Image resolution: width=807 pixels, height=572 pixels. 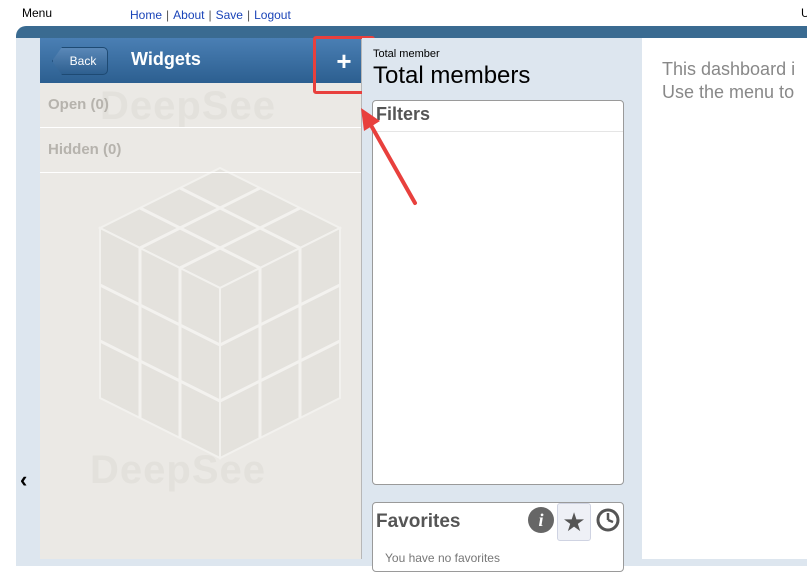 What do you see at coordinates (406, 54) in the screenshot?
I see `small-title: Total member` at bounding box center [406, 54].